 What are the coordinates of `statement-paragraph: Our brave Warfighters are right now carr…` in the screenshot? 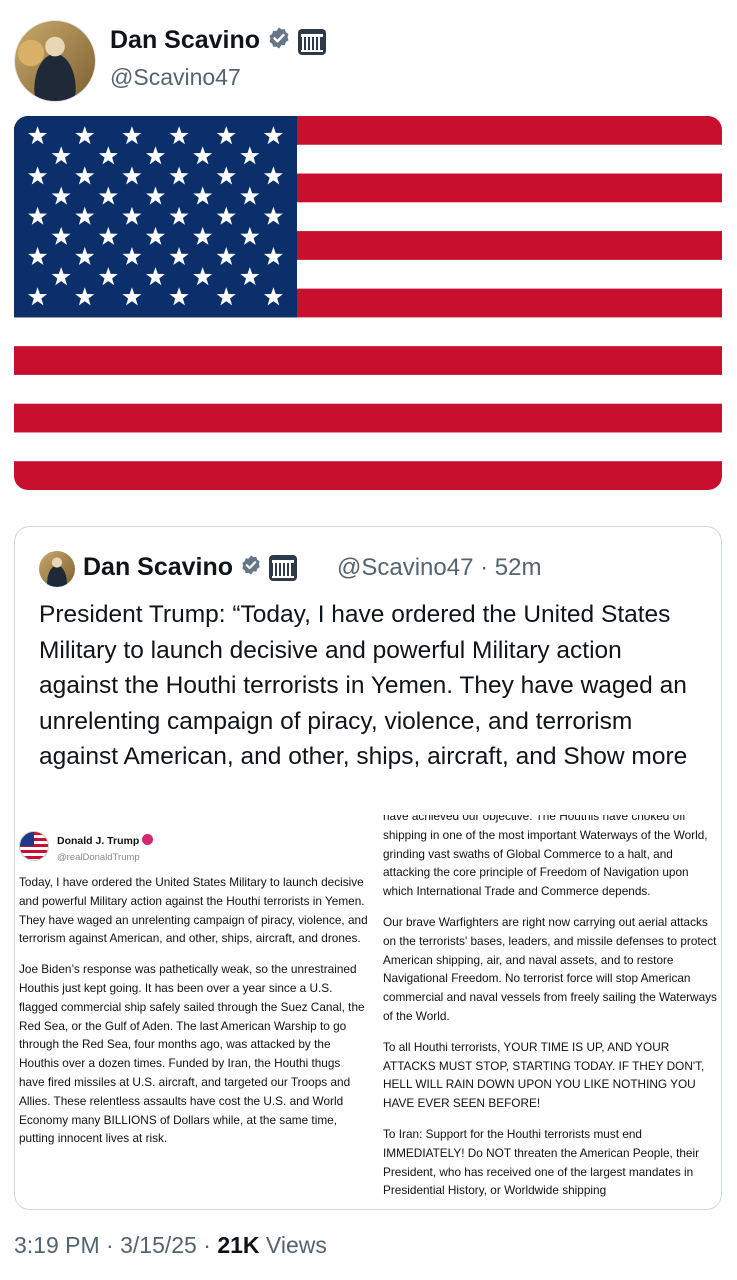 It's located at (550, 968).